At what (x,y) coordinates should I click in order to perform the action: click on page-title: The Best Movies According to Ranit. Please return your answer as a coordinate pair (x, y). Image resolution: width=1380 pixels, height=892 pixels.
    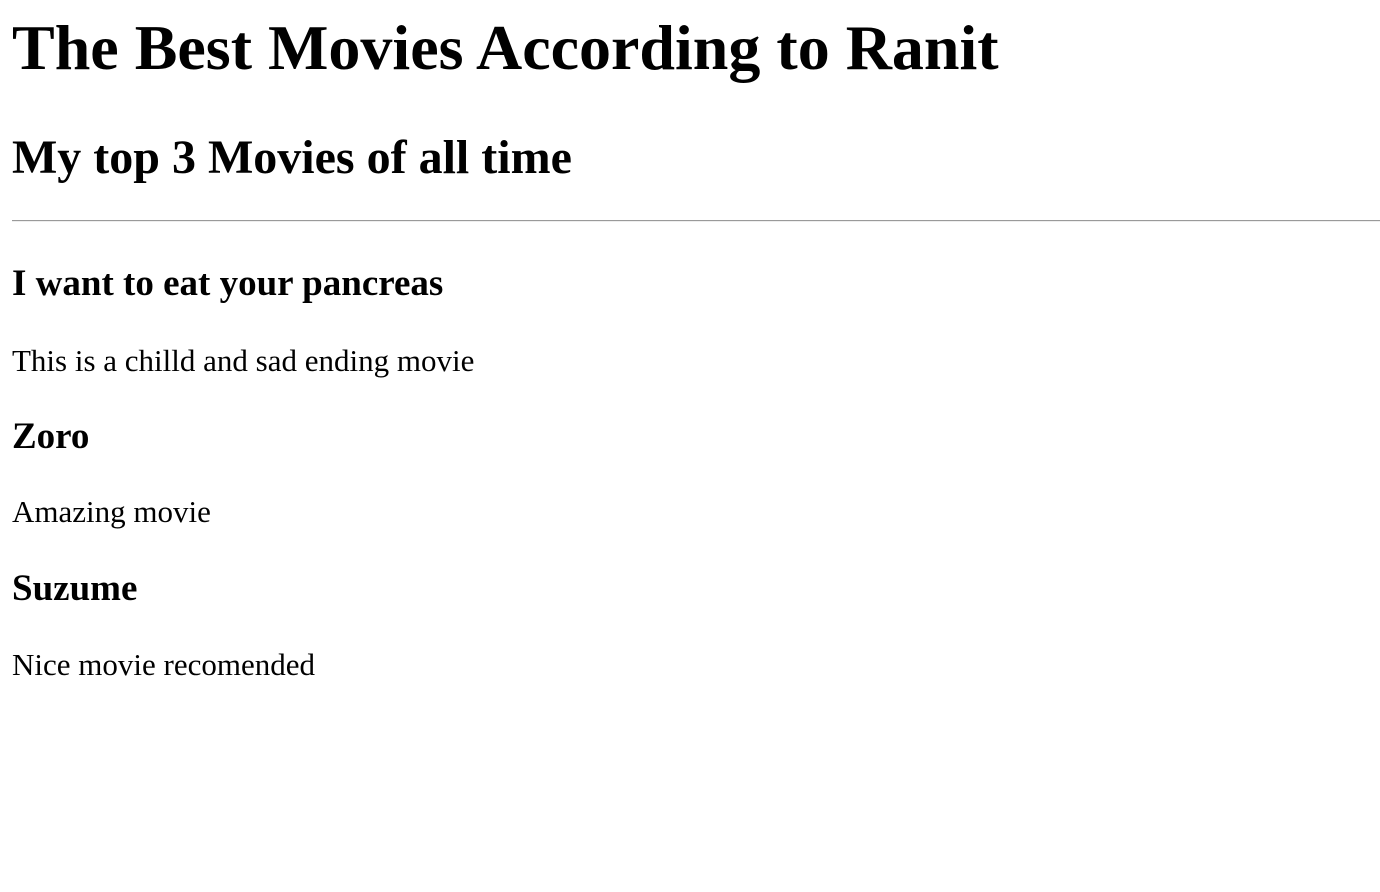
    Looking at the image, I should click on (505, 47).